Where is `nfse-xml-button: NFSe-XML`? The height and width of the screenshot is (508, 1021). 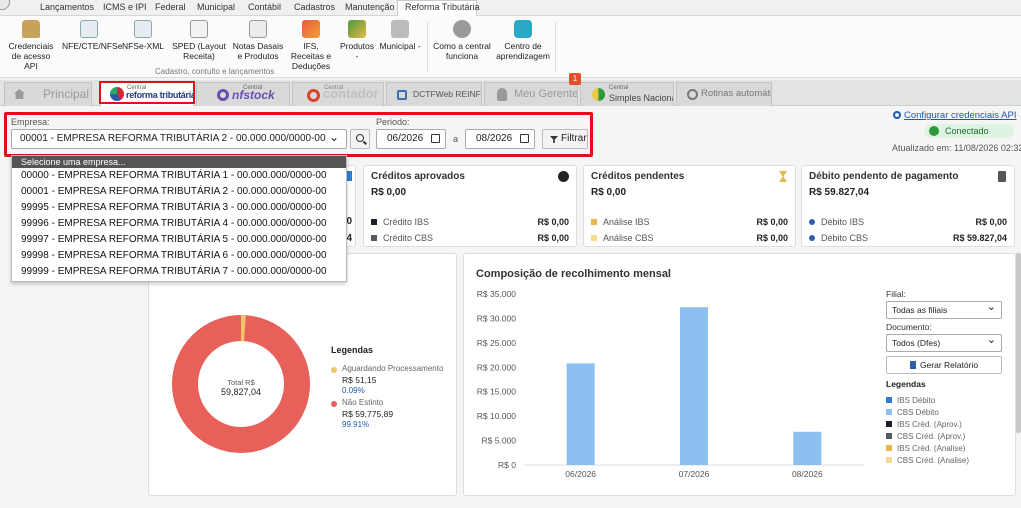 nfse-xml-button: NFSe-XML is located at coordinates (143, 35).